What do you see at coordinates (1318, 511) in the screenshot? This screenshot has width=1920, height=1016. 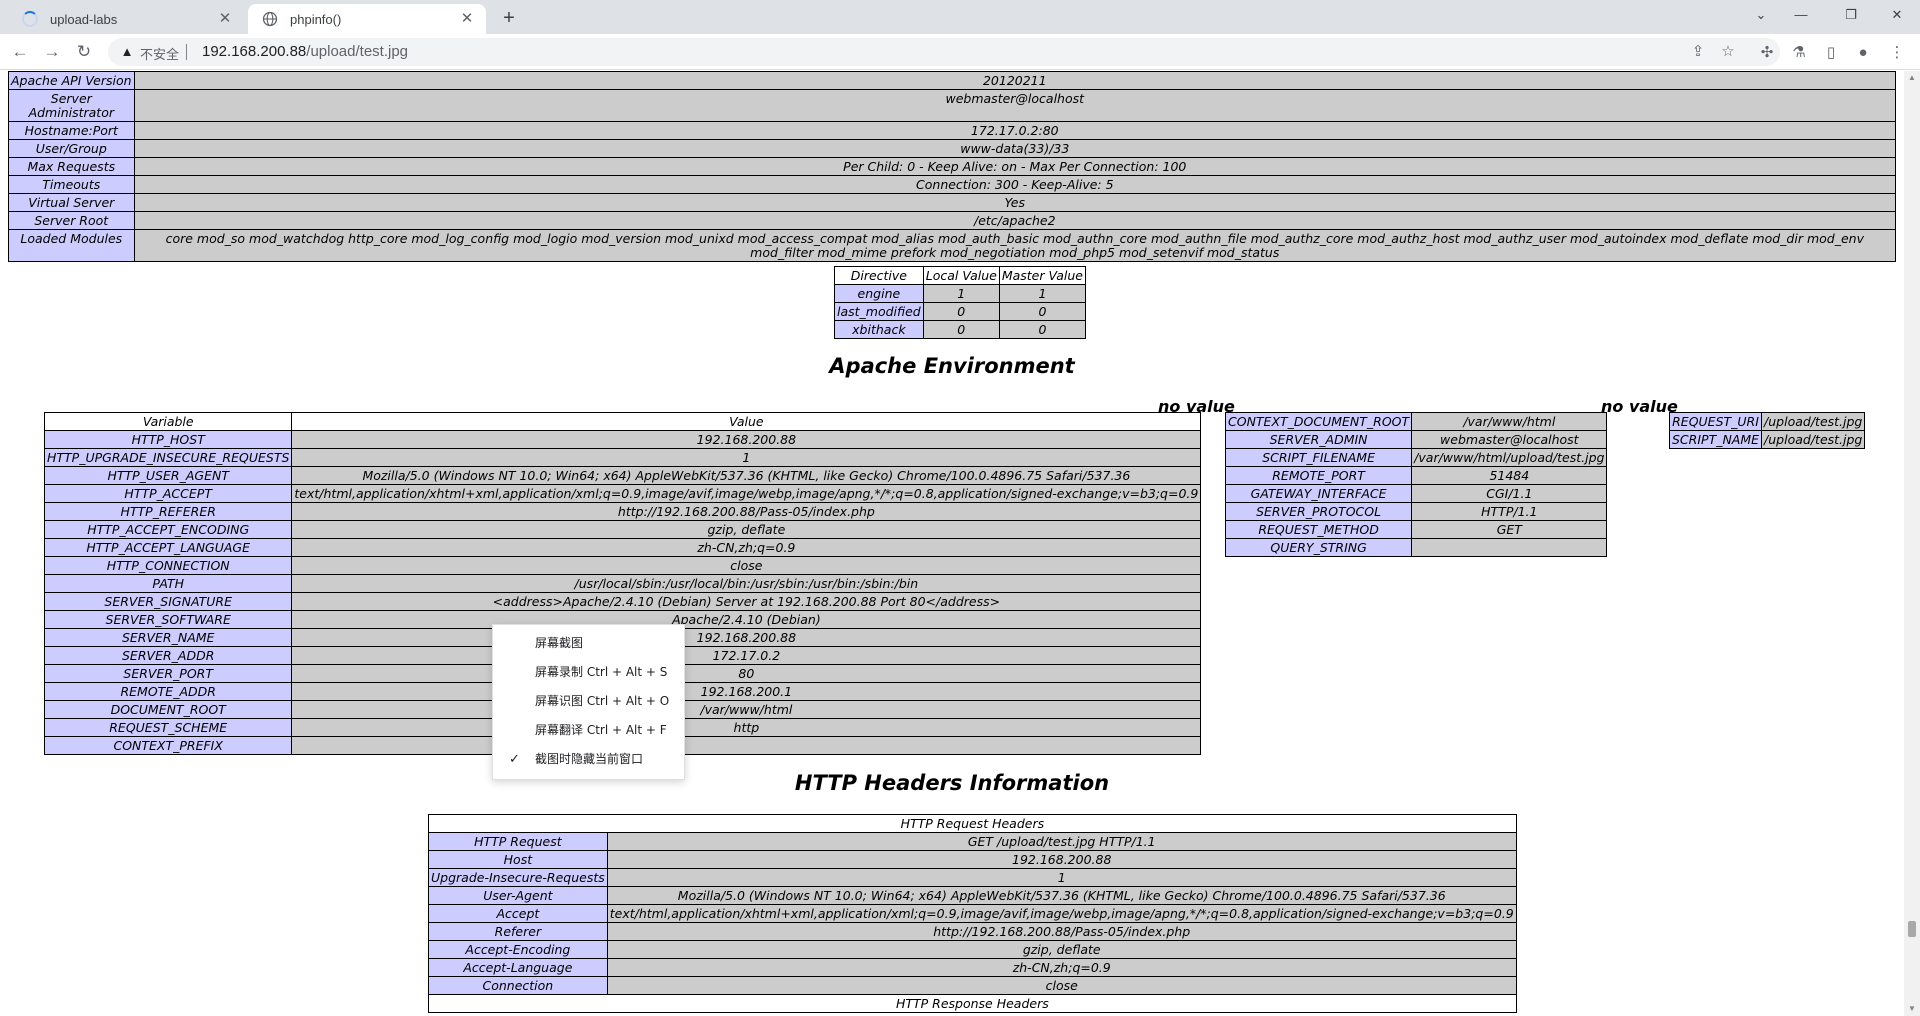 I see `env-name: SERVER_PROTOCOL` at bounding box center [1318, 511].